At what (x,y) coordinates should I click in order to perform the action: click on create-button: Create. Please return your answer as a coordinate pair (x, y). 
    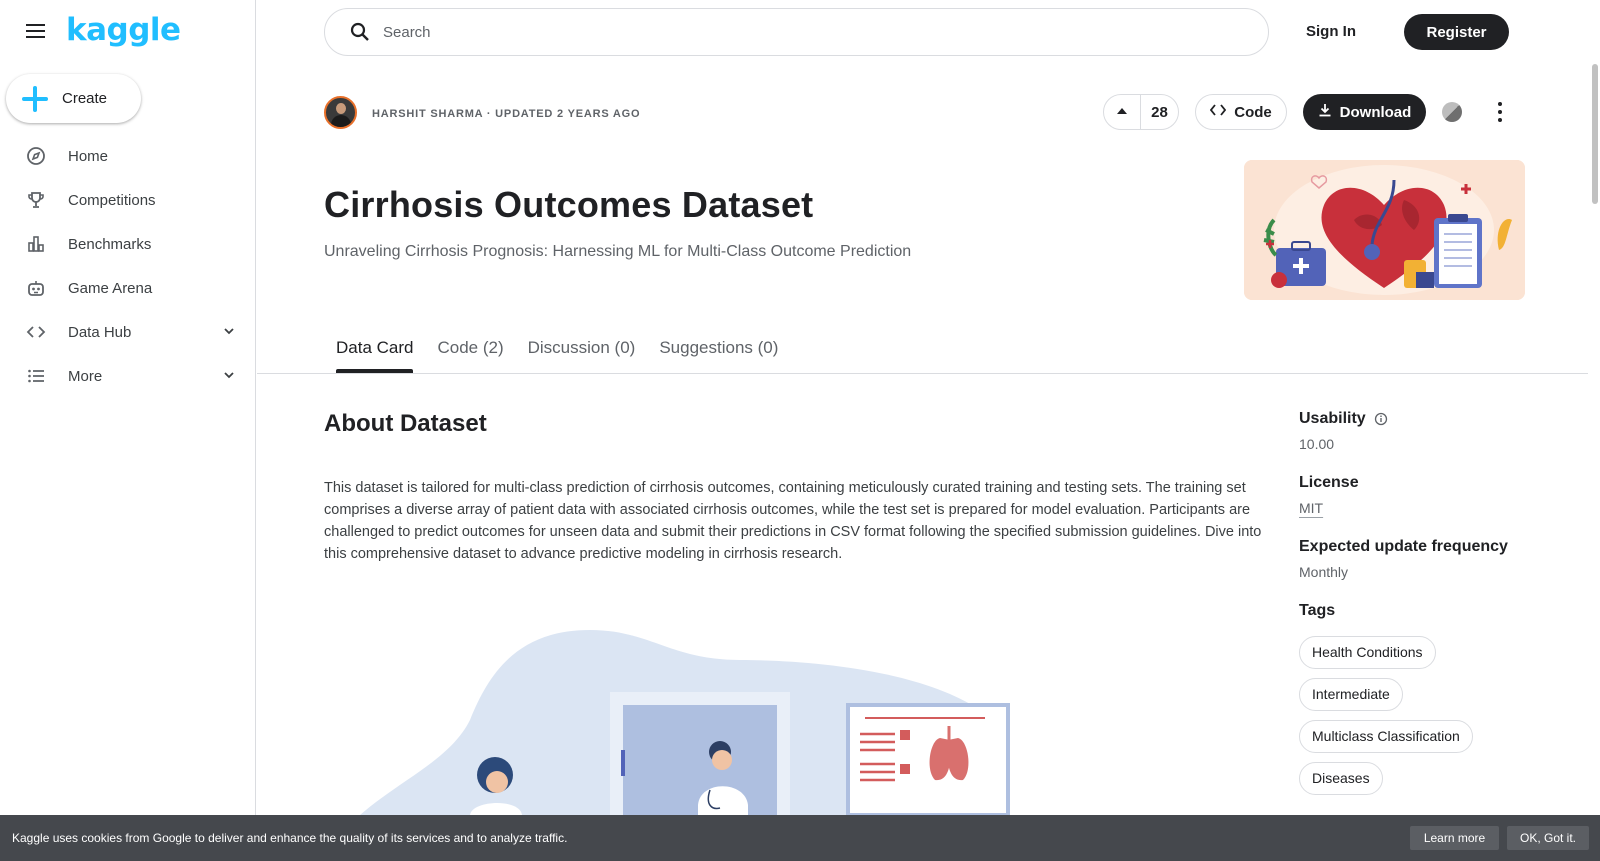
    Looking at the image, I should click on (73, 98).